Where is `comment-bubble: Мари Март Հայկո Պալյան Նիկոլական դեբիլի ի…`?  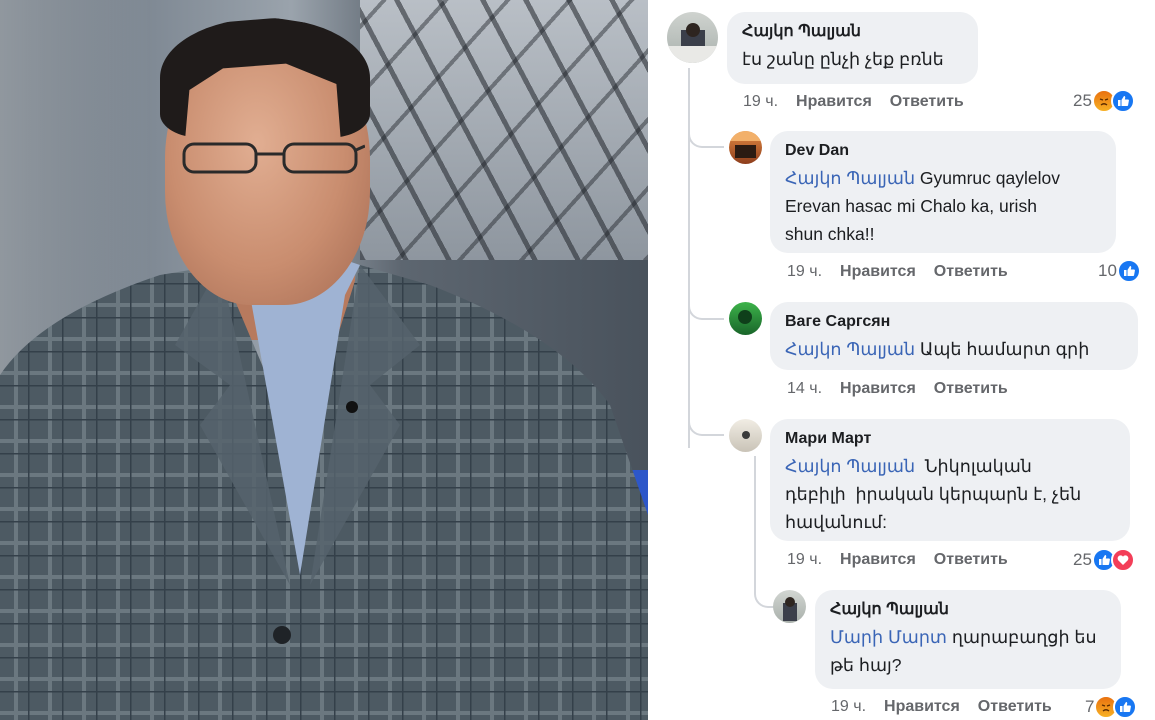
comment-bubble: Мари Март Հայկո Պալյան Նիկոլական դեբիլի ի… is located at coordinates (950, 480).